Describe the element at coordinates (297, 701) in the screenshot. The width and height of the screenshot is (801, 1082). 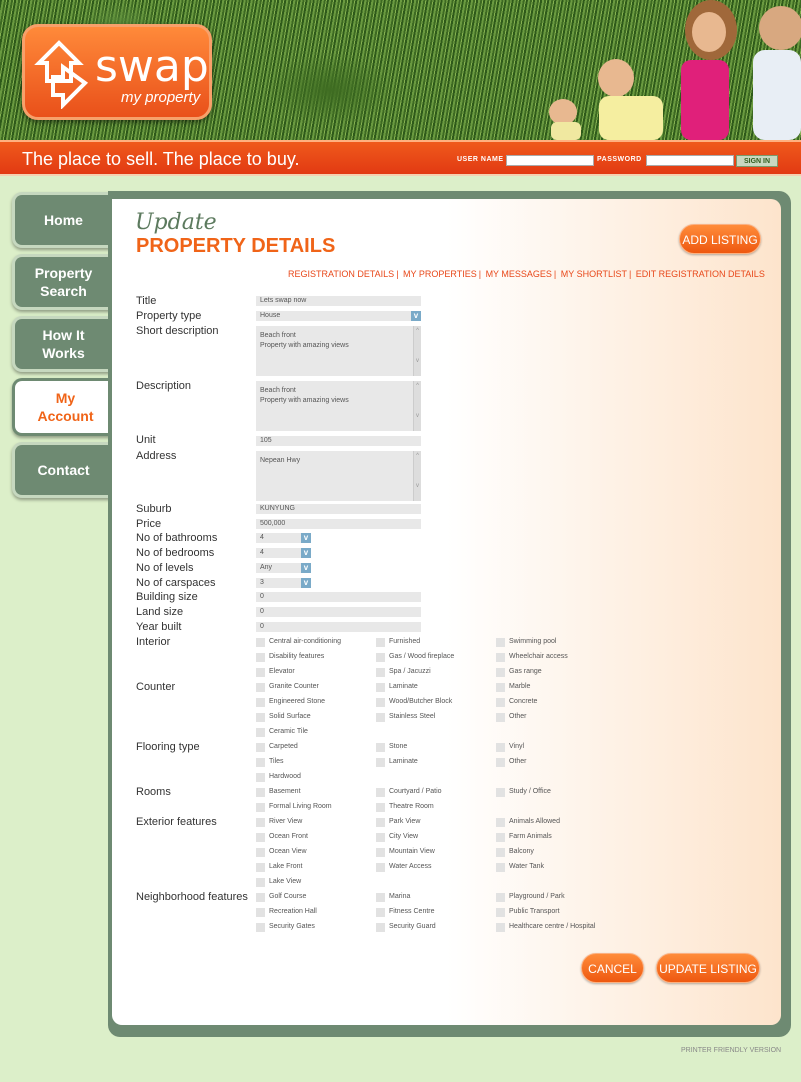
I see `feature-label: Engineered Stone` at that location.